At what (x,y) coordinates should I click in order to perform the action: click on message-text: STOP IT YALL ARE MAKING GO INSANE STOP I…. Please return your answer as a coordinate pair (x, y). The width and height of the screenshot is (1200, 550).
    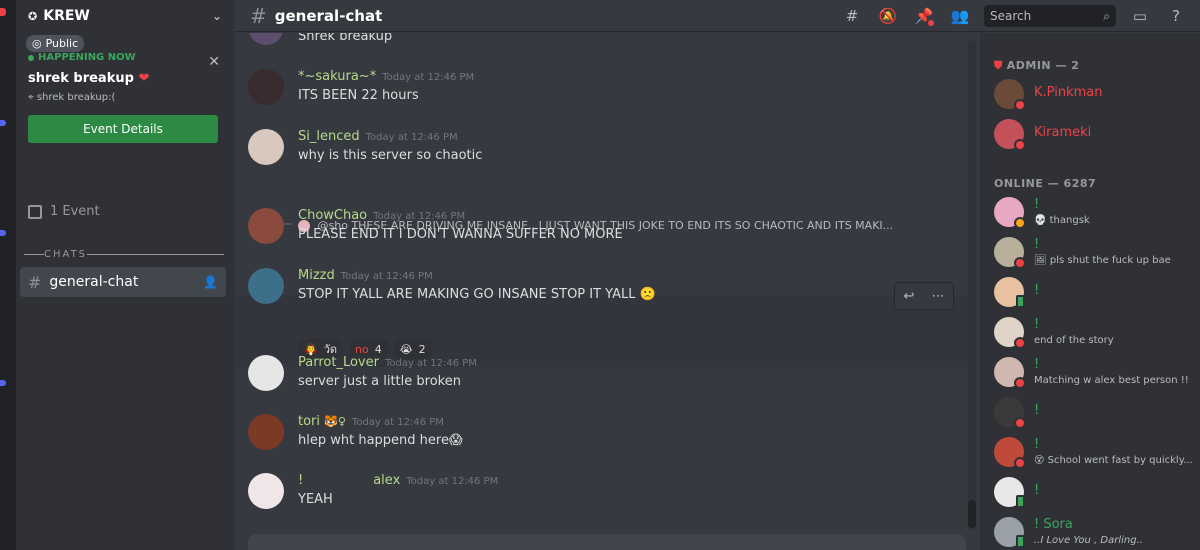
    Looking at the image, I should click on (477, 294).